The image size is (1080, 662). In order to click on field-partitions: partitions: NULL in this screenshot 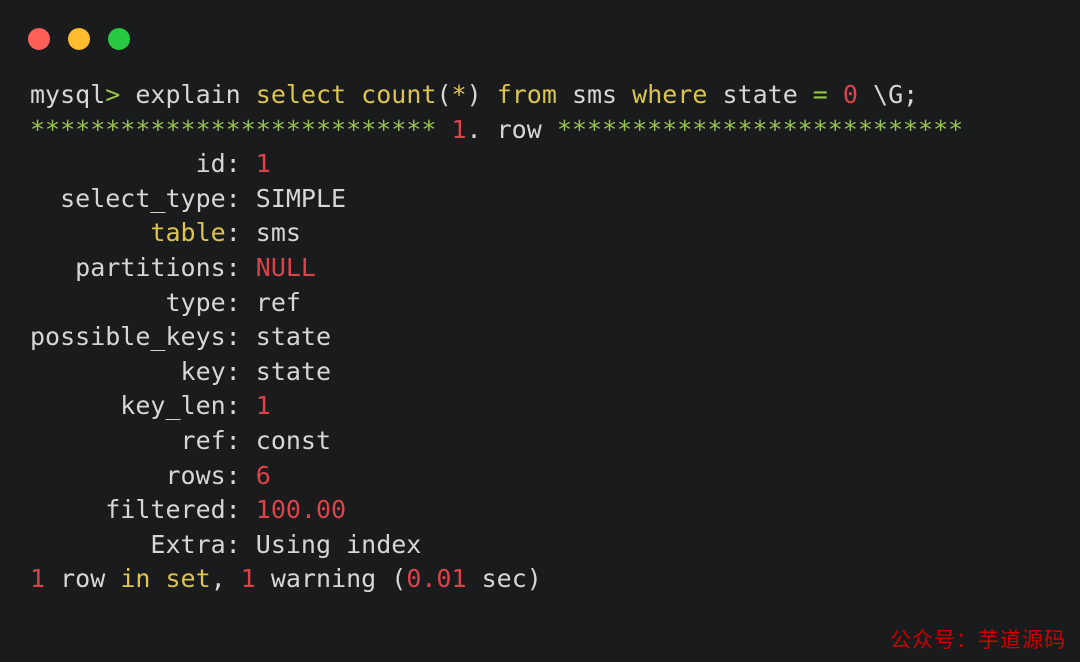, I will do `click(173, 267)`.